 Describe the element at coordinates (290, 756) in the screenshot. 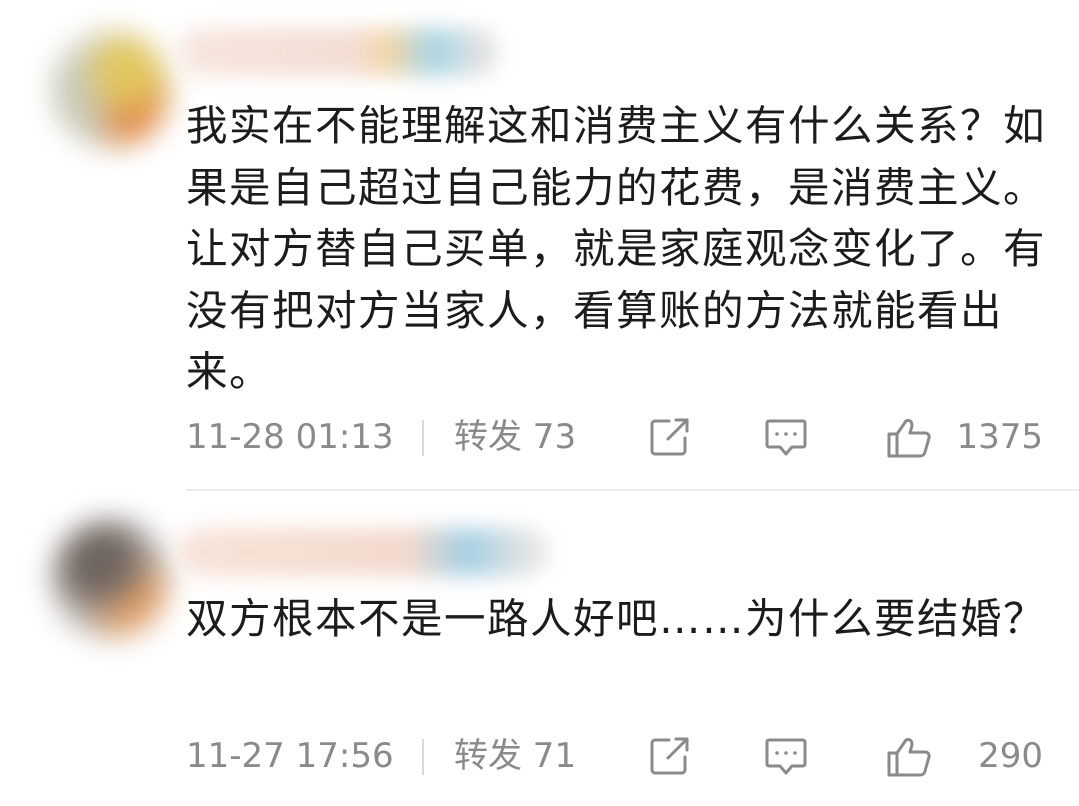

I see `timestamp: 11-27 17:56` at that location.